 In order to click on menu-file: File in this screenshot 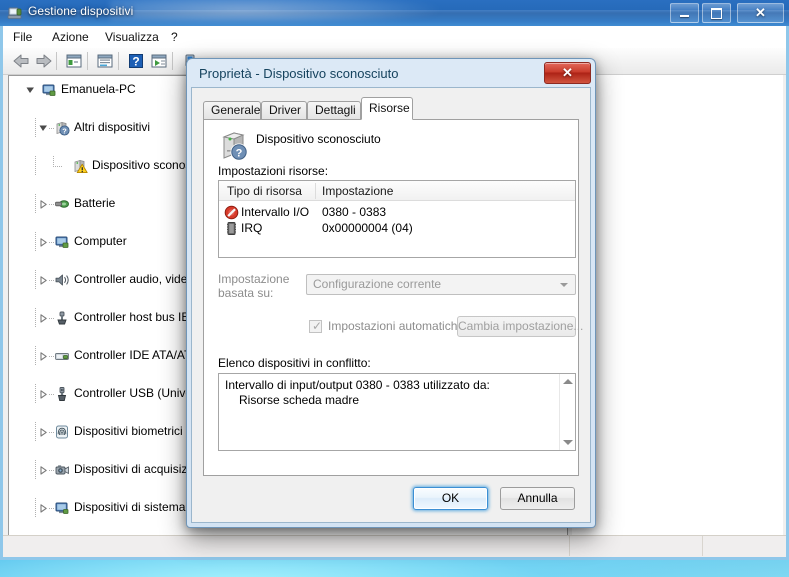, I will do `click(22, 37)`.